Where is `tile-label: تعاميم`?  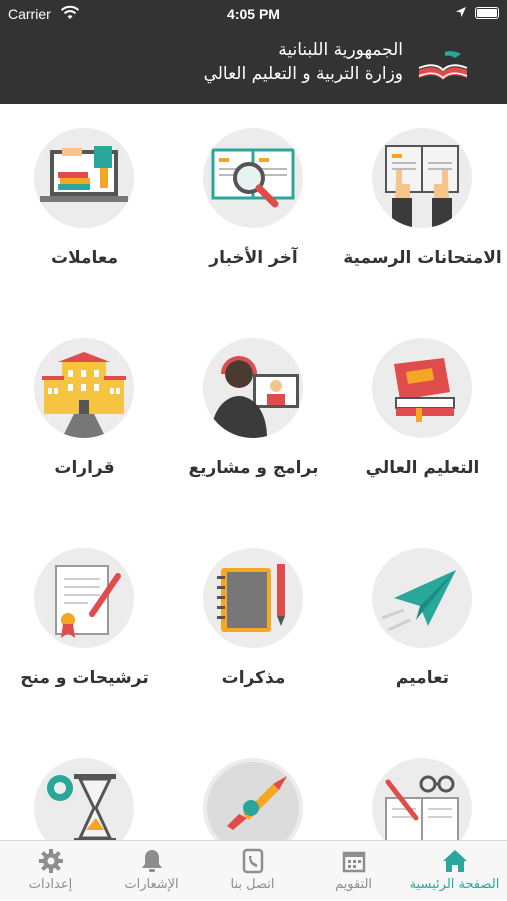 tile-label: تعاميم is located at coordinates (422, 678).